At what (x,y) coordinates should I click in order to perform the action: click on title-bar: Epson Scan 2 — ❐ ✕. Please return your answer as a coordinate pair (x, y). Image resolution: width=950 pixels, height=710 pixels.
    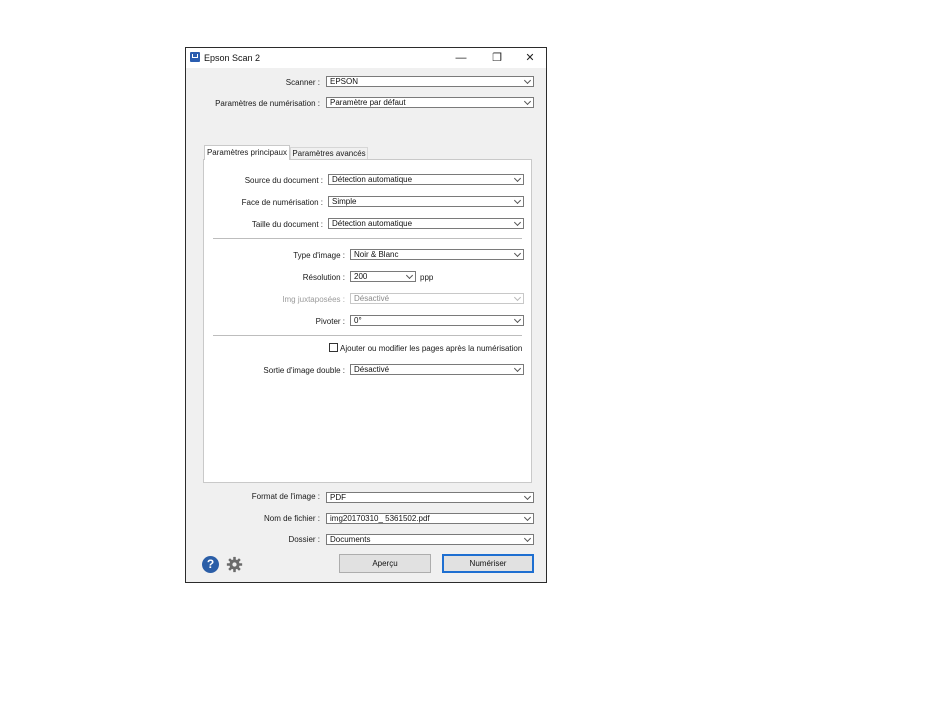
    Looking at the image, I should click on (366, 58).